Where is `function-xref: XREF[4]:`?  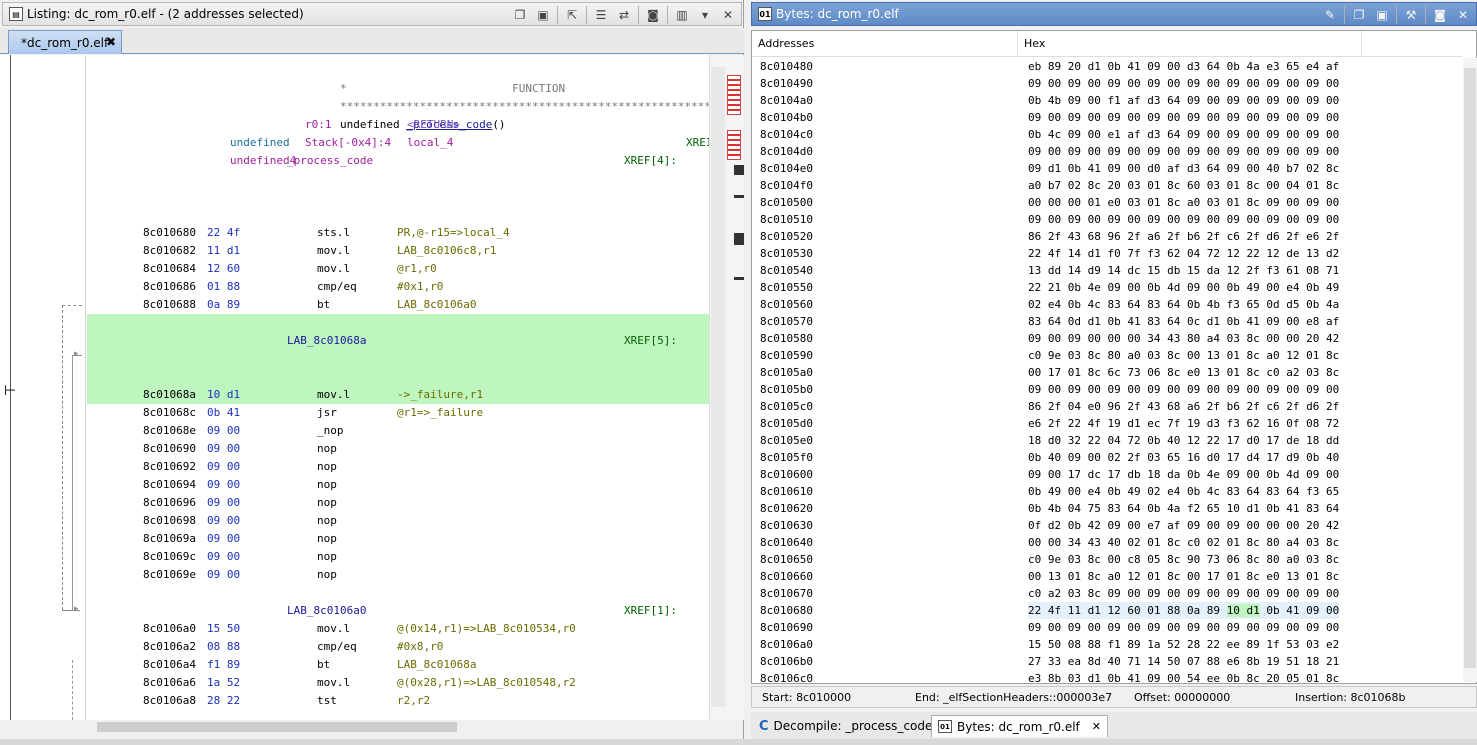
function-xref: XREF[4]: is located at coordinates (650, 161).